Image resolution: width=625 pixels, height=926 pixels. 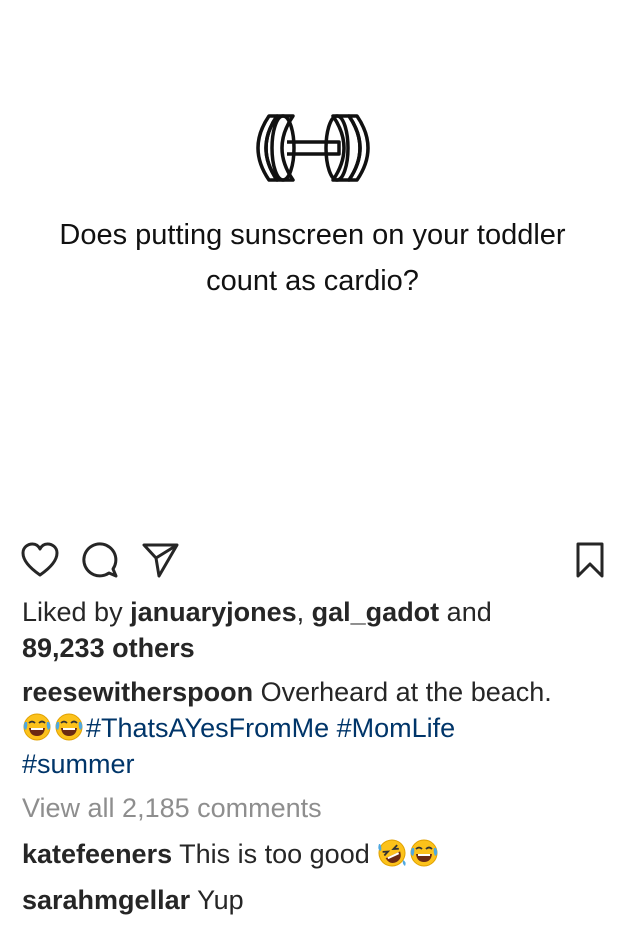 What do you see at coordinates (312, 281) in the screenshot?
I see `quote-line-2: count as cardio?` at bounding box center [312, 281].